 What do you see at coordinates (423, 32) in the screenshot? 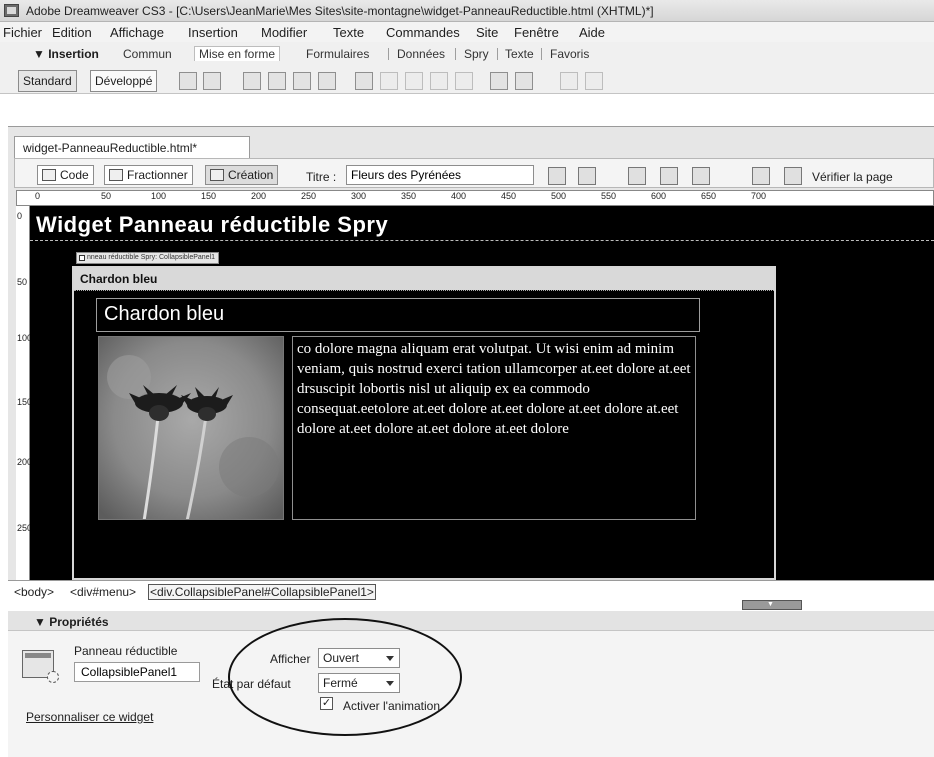
I see `menu-commandes: Commandes` at bounding box center [423, 32].